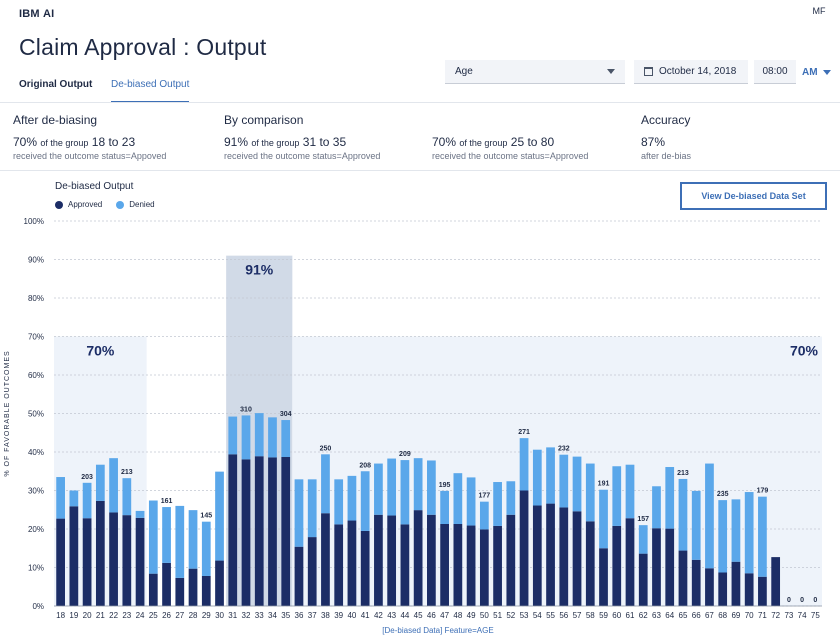  Describe the element at coordinates (775, 72) in the screenshot. I see `time-input: 08:00` at that location.